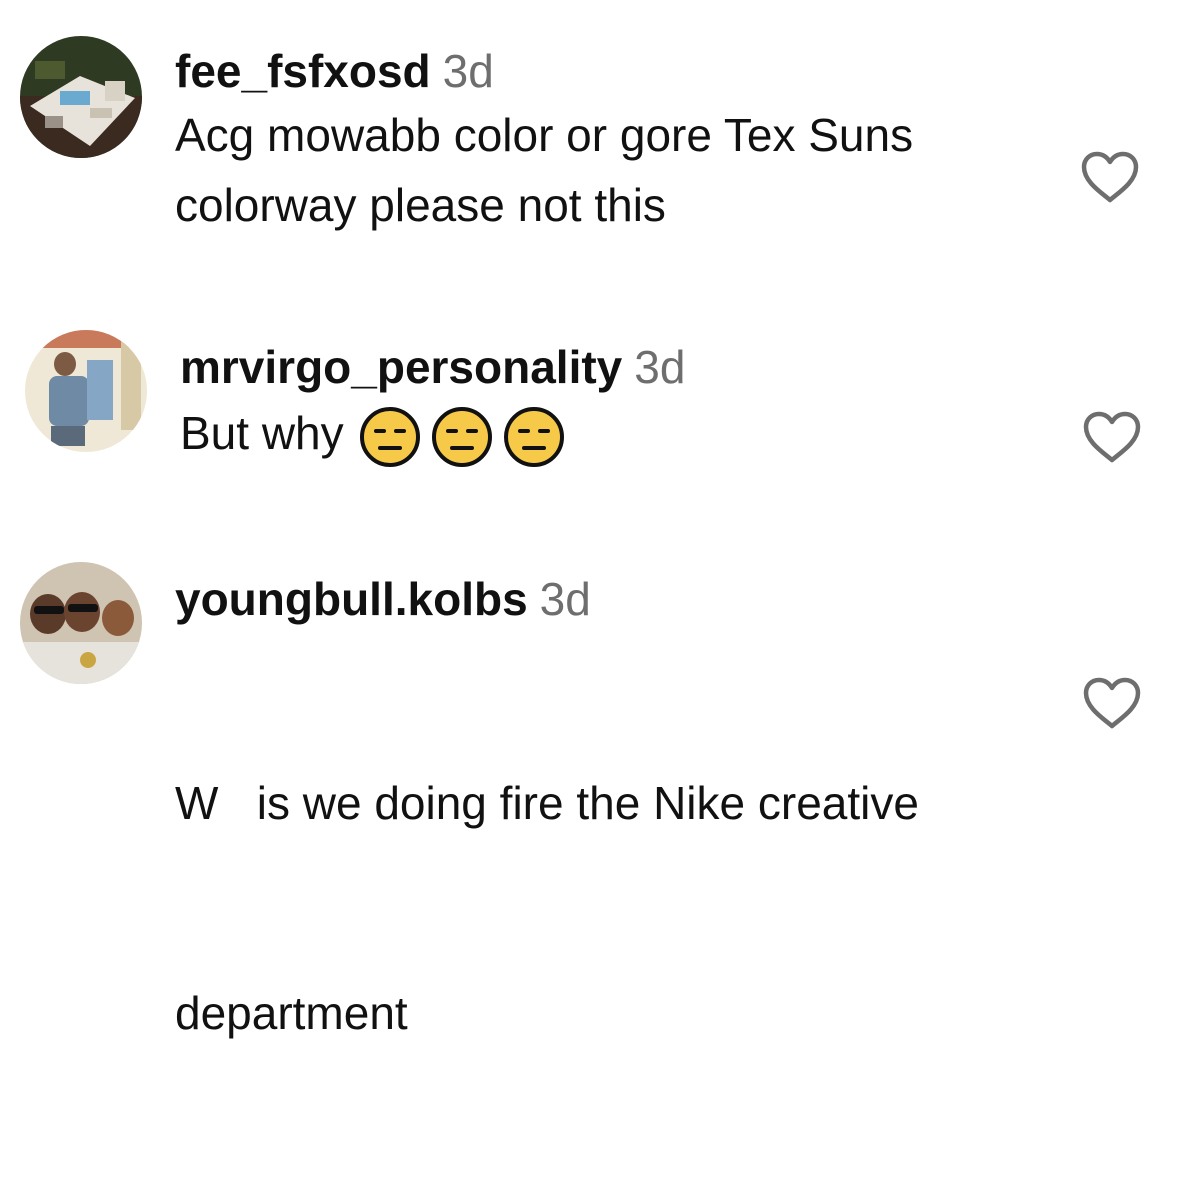  What do you see at coordinates (547, 803) in the screenshot?
I see `comment-text-line: W is we doing fire the Nike creative` at bounding box center [547, 803].